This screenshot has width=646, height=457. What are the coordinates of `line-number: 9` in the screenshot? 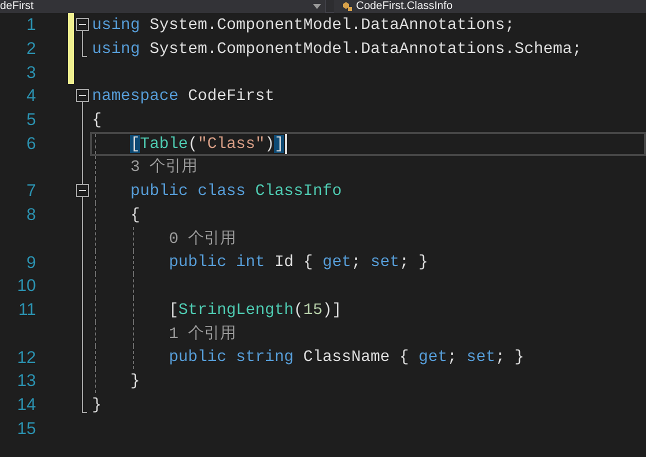 It's located at (31, 263).